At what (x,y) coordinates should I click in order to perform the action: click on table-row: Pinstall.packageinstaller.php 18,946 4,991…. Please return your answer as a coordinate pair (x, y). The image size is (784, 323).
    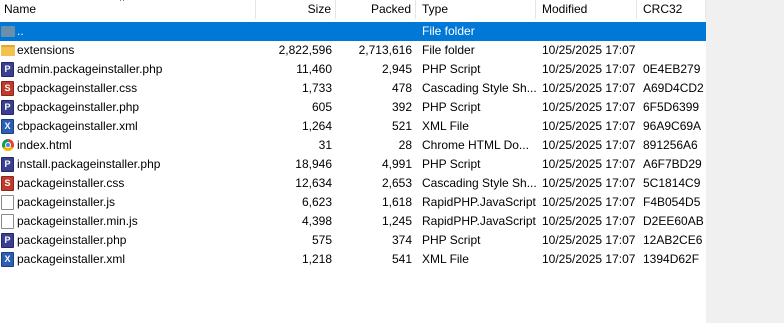
    Looking at the image, I should click on (353, 164).